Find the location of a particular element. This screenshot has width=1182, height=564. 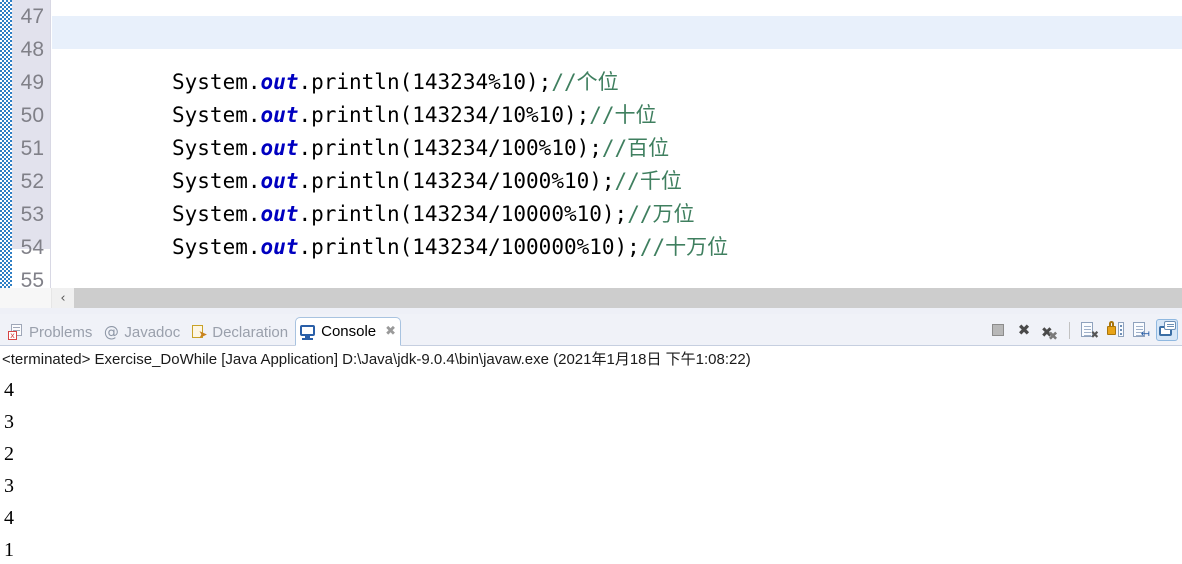

code-line: System.out.println(143234/10000%10);//万位 is located at coordinates (617, 214).